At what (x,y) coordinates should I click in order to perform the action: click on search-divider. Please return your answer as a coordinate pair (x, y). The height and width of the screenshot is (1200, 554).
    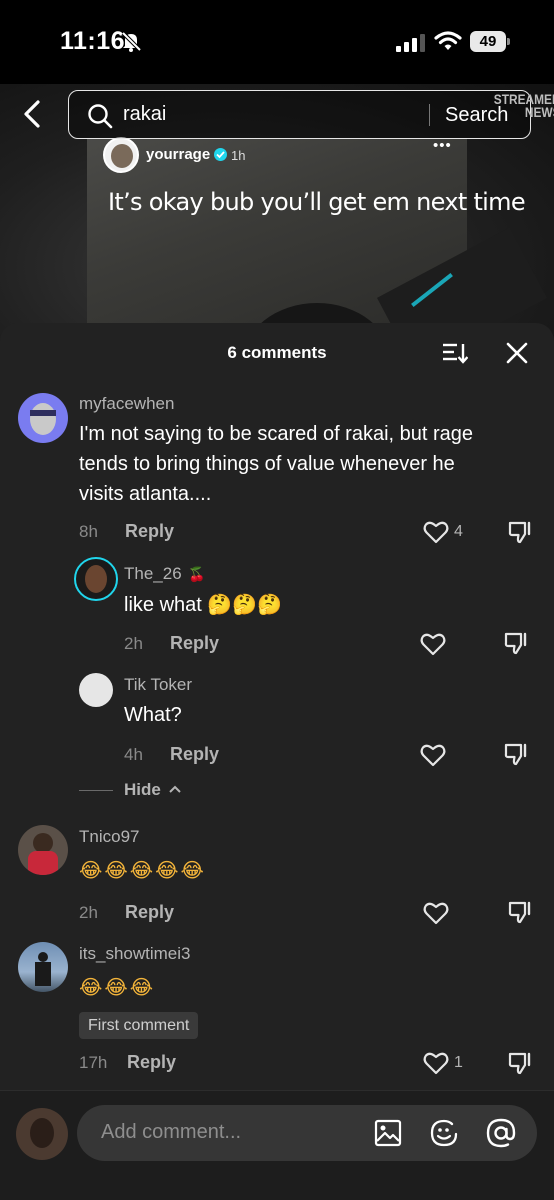
    Looking at the image, I should click on (429, 115).